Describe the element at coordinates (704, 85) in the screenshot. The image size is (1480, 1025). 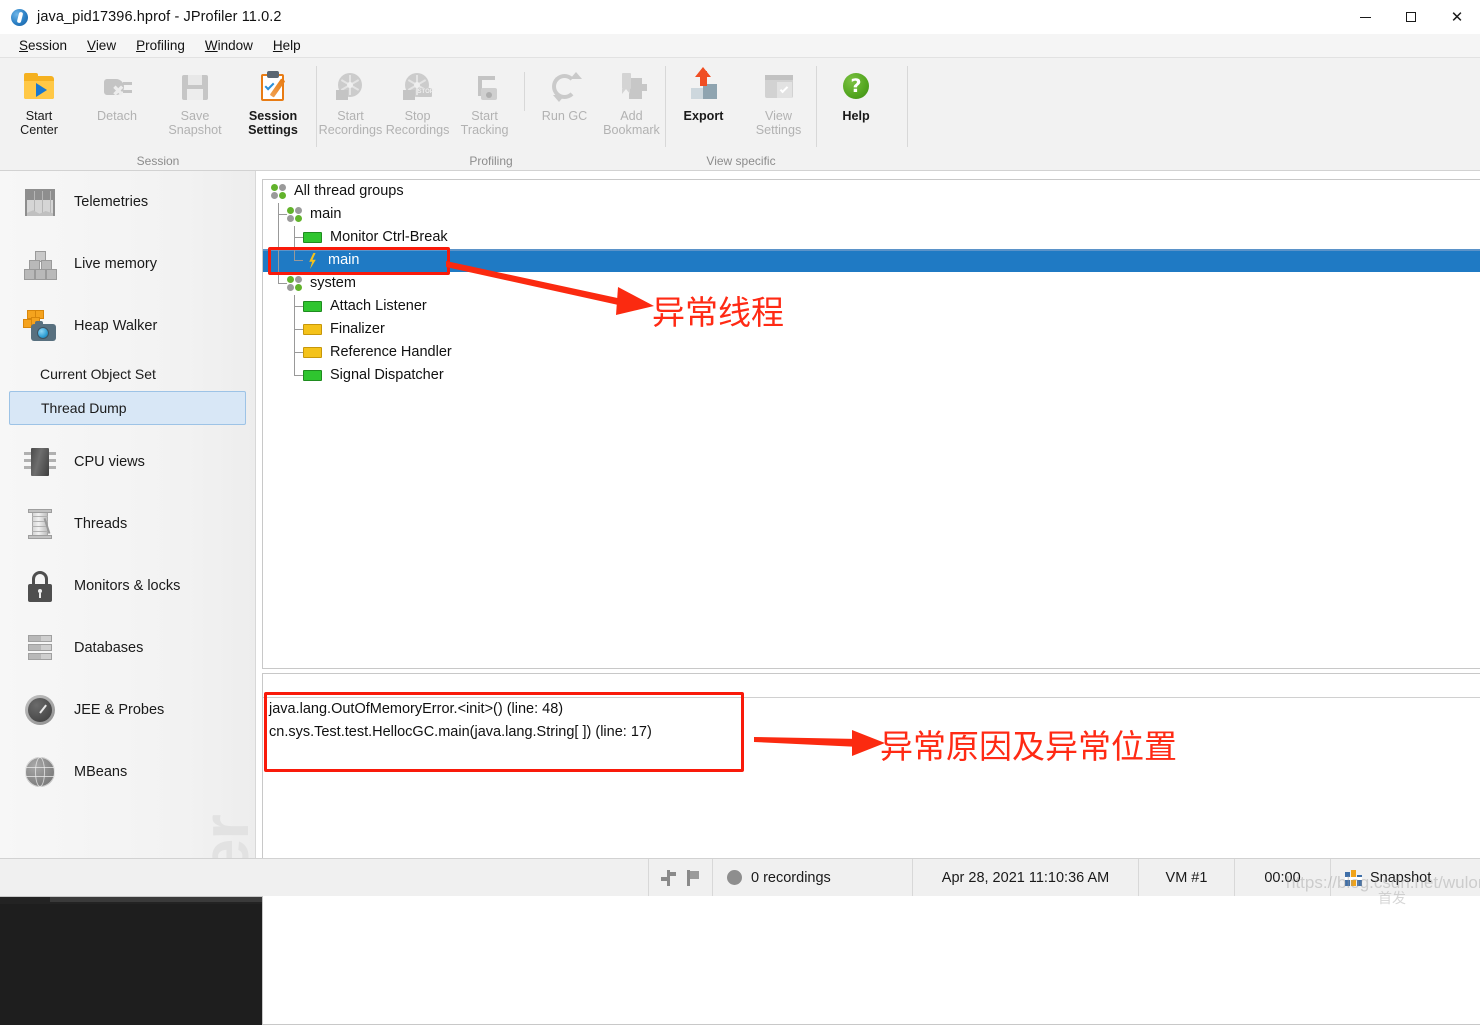
I see `export-up-arrow-icon` at that location.